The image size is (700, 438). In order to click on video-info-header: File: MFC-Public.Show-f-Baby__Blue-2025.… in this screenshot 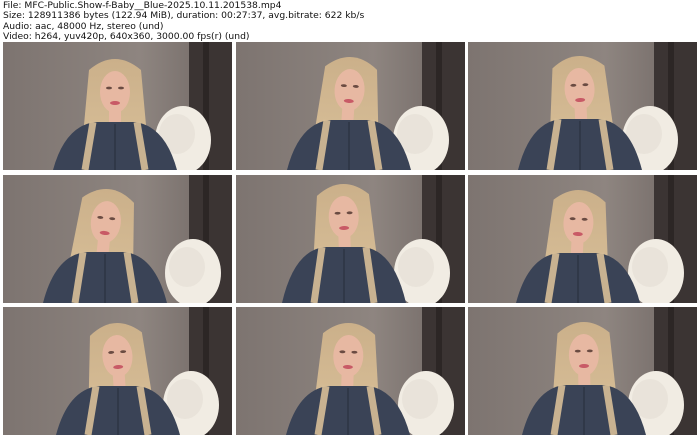, I will do `click(348, 22)`.